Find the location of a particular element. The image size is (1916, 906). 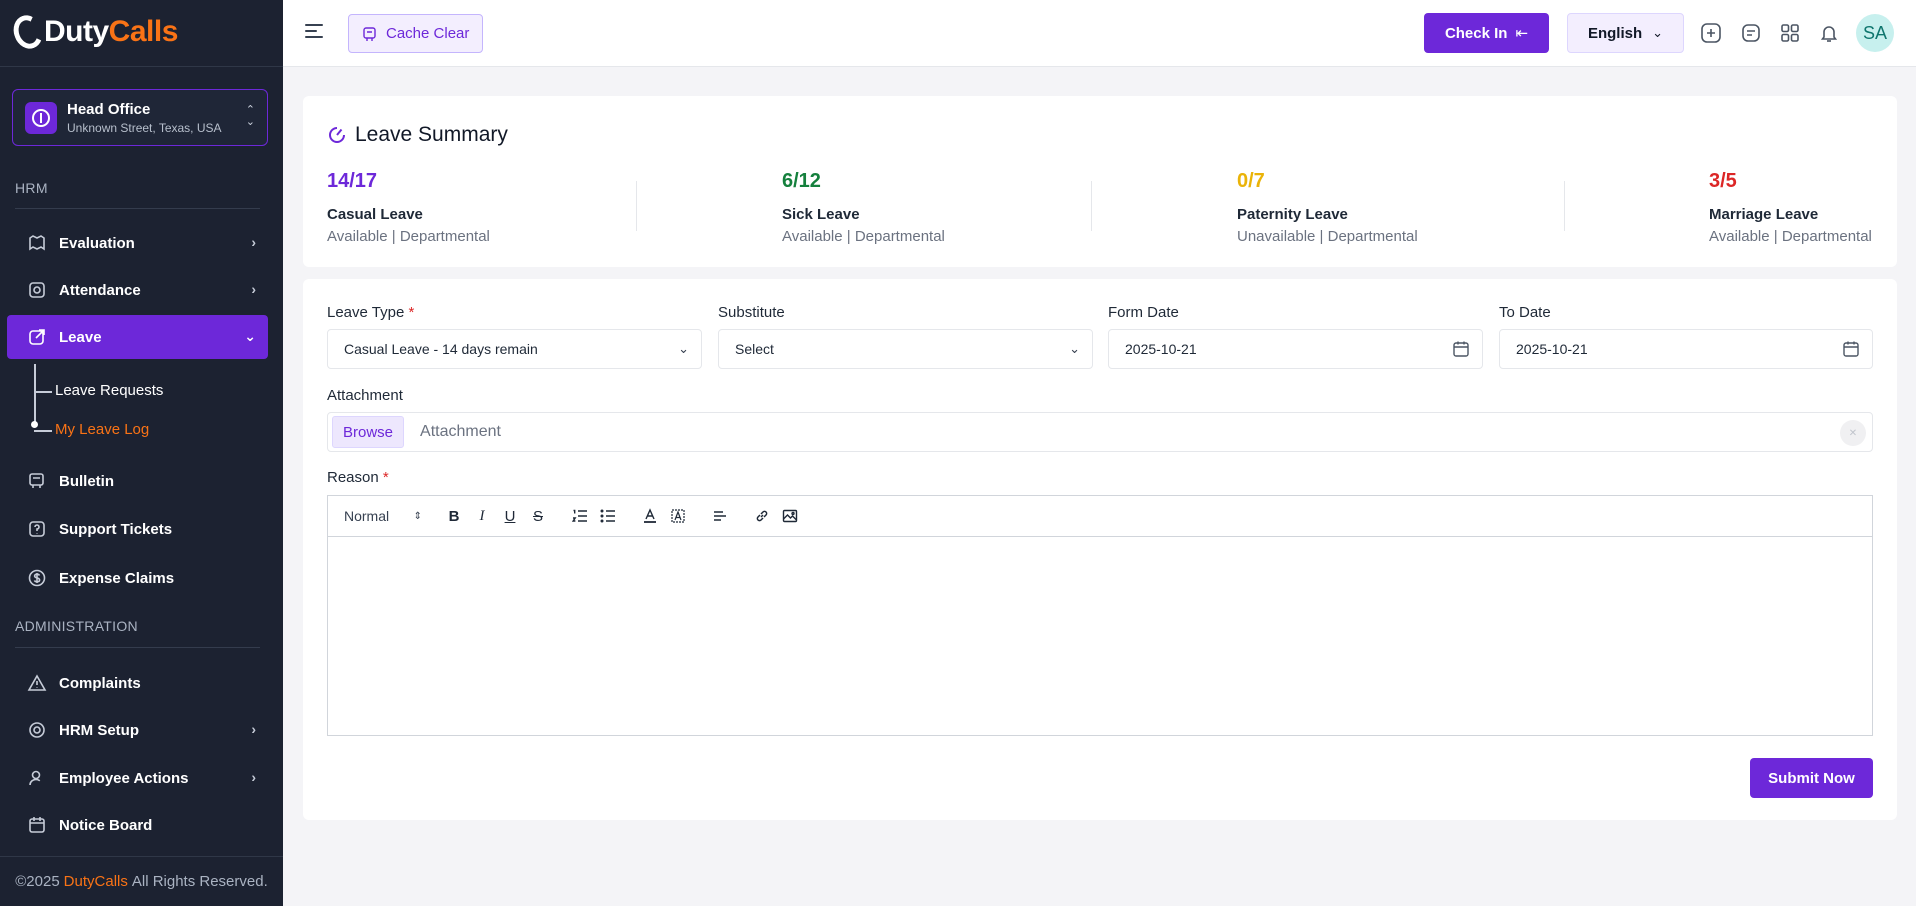

leave-stat-name: Casual Leave is located at coordinates (375, 214).